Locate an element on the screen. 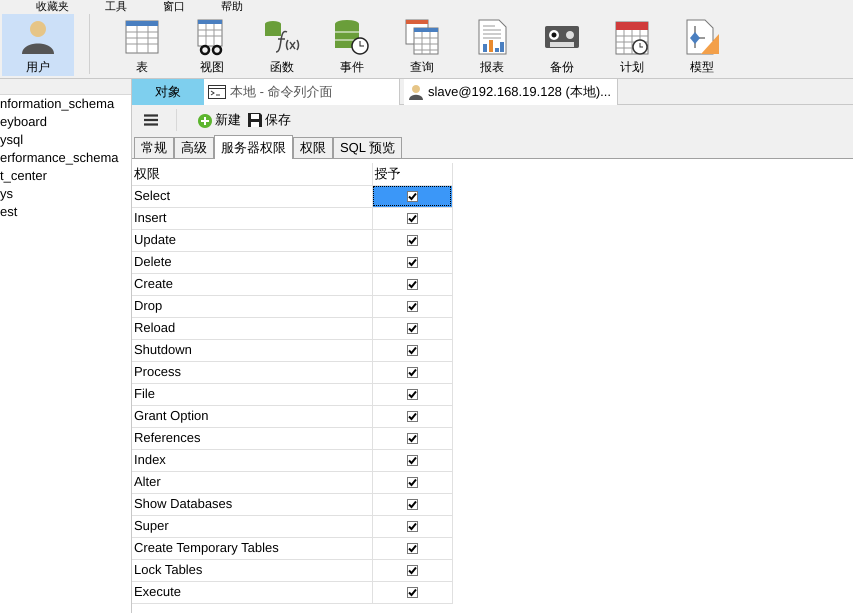  table-cell: Insert is located at coordinates (252, 218).